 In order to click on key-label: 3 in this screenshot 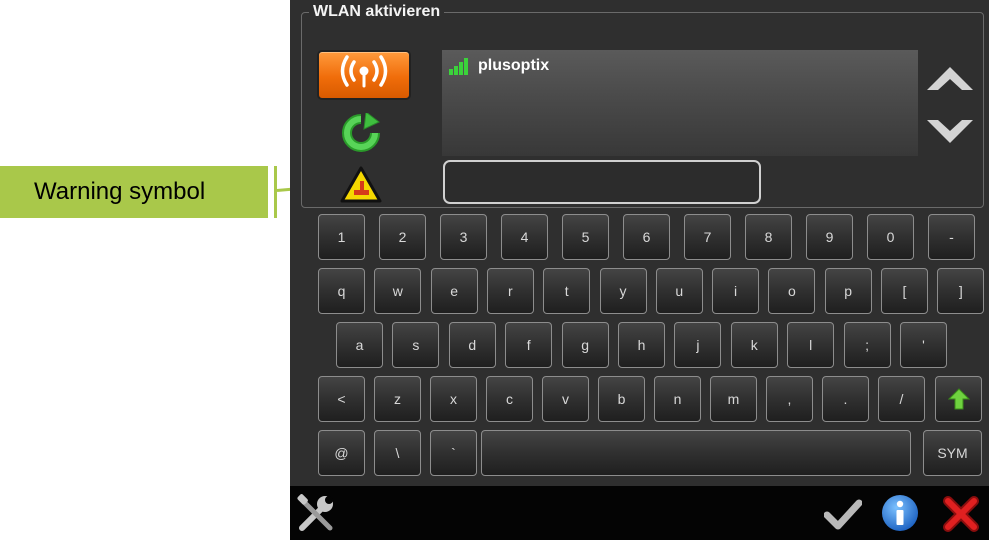, I will do `click(463, 237)`.